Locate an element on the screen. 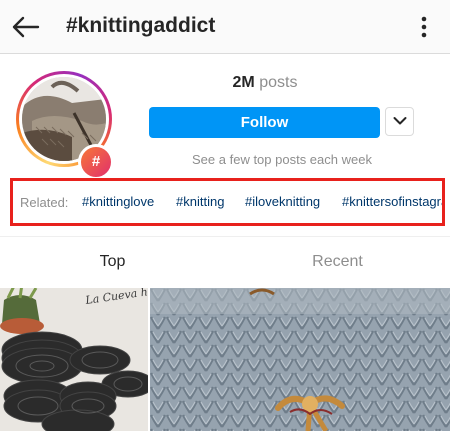 This screenshot has width=450, height=431. page-title: #knittingaddict is located at coordinates (141, 25).